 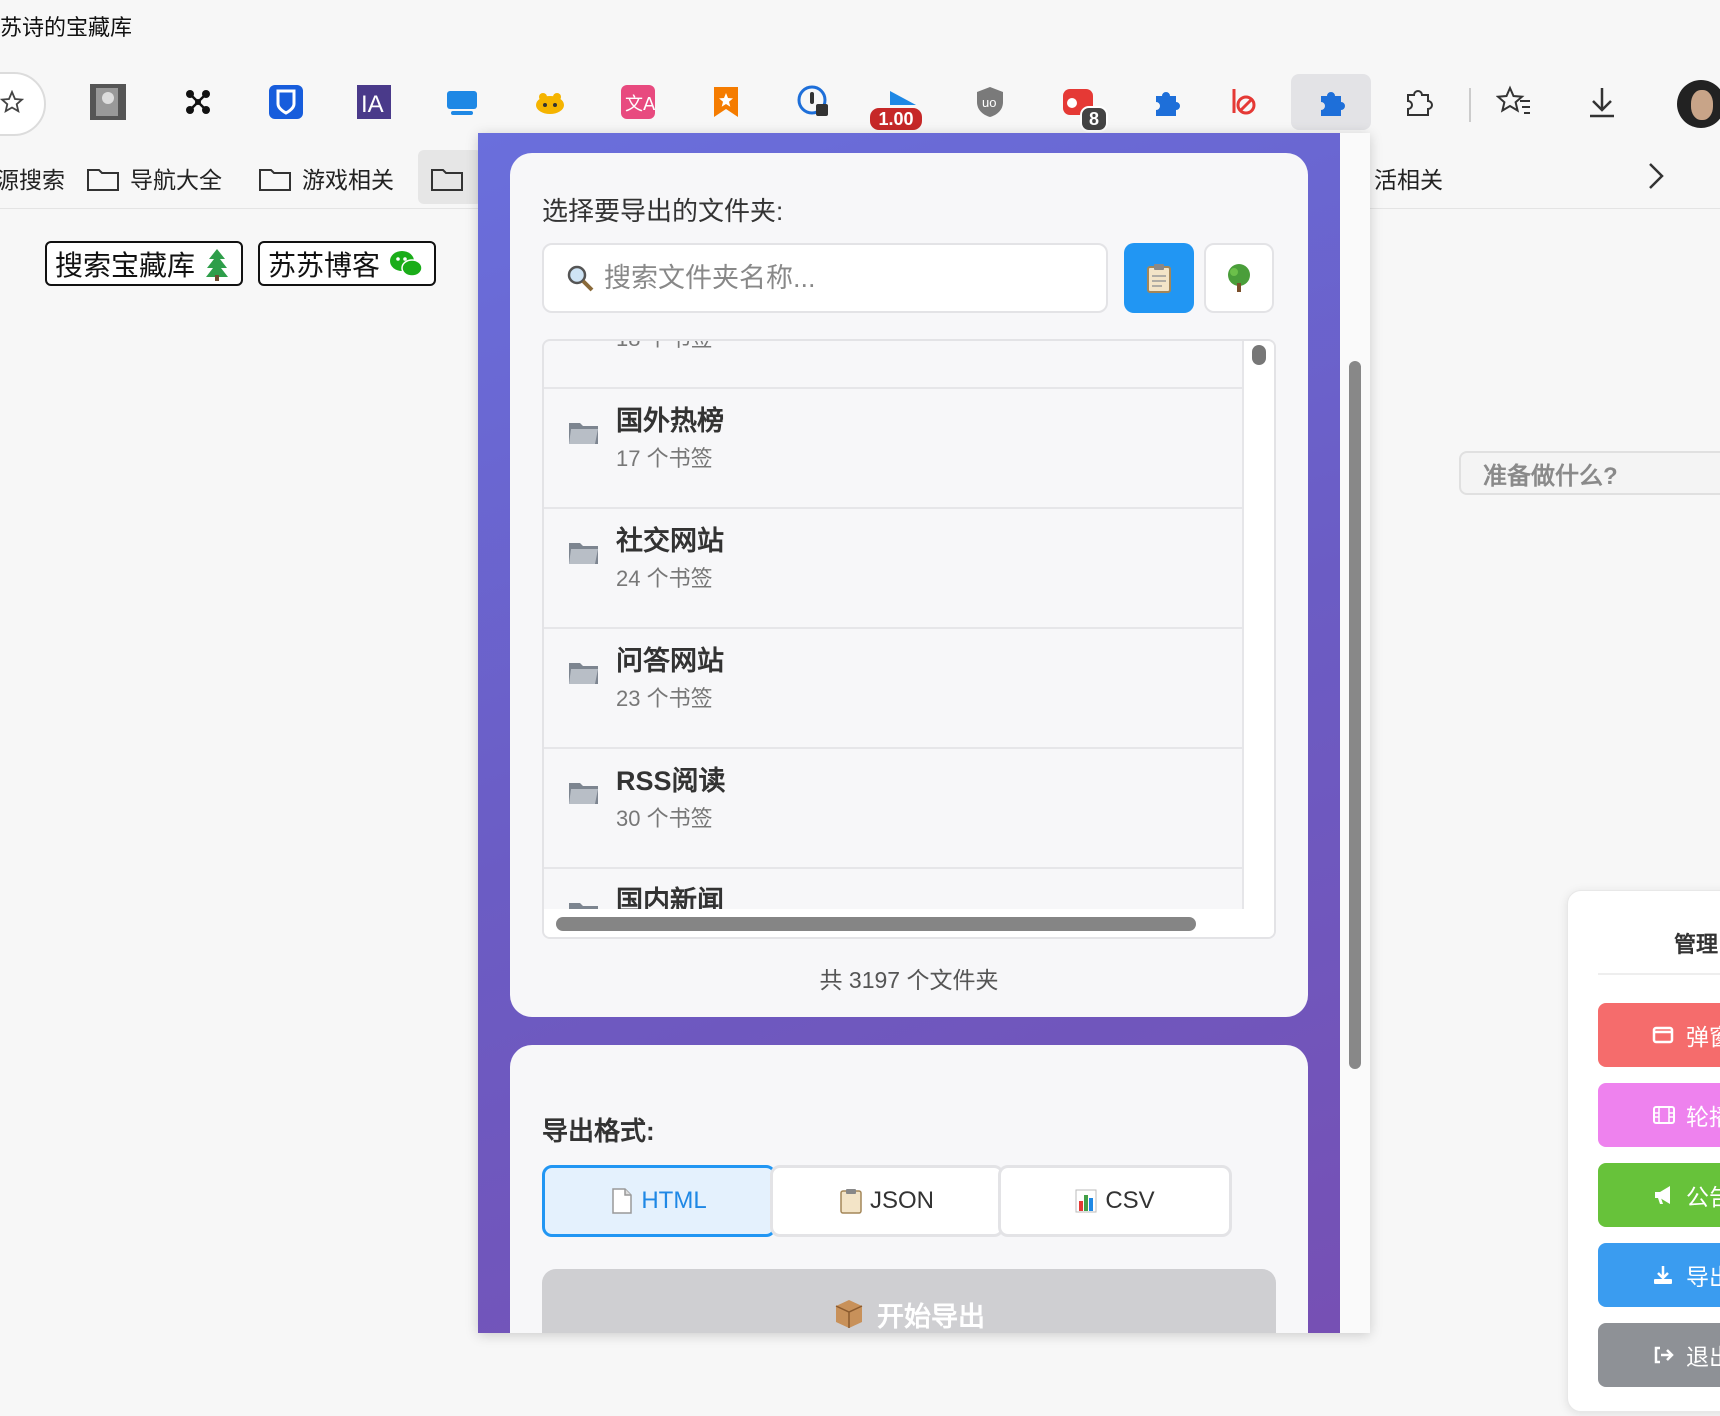 What do you see at coordinates (670, 541) in the screenshot?
I see `folder-name: 社交网站` at bounding box center [670, 541].